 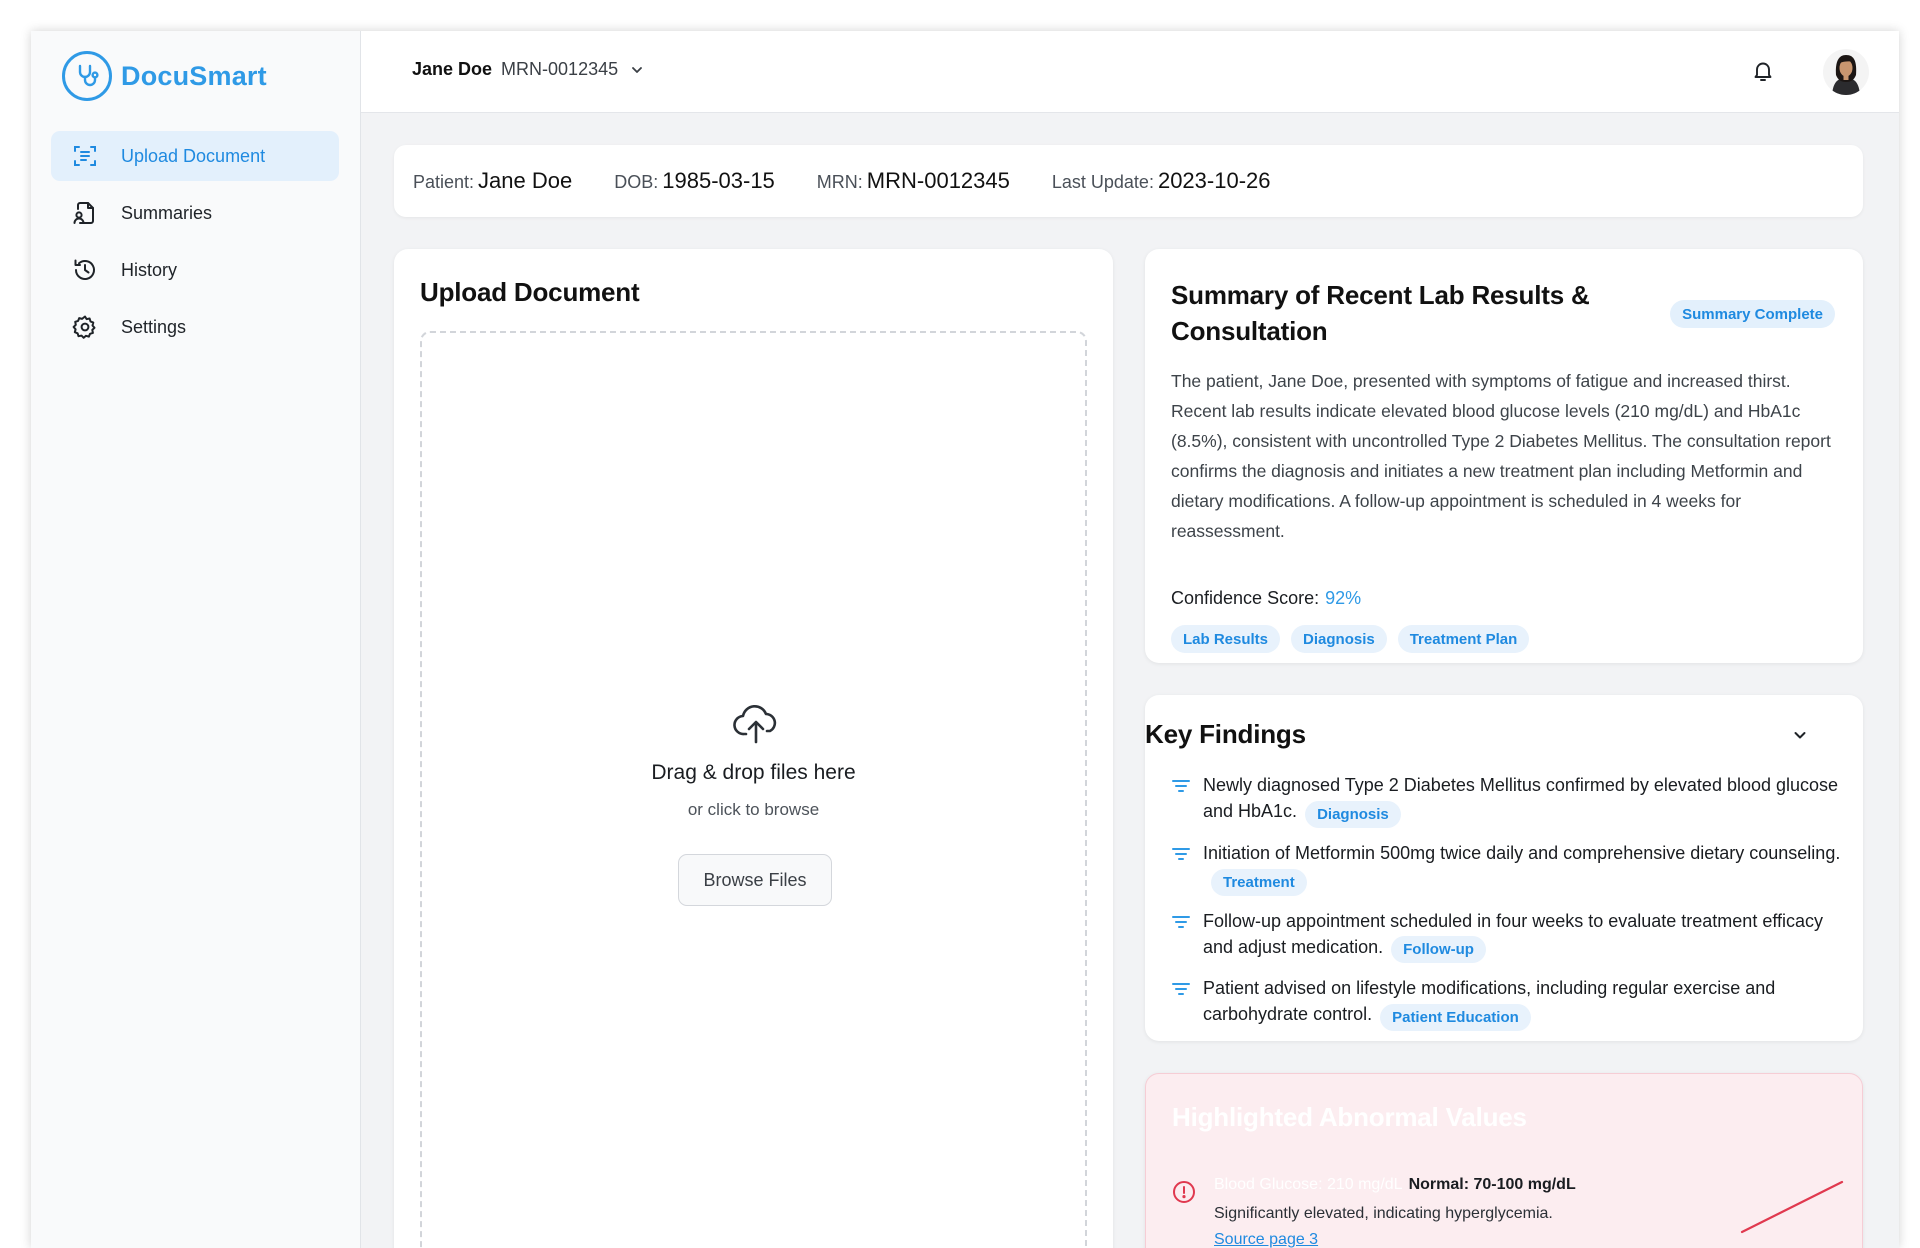 I want to click on finding-tag: Treatment, so click(x=1259, y=882).